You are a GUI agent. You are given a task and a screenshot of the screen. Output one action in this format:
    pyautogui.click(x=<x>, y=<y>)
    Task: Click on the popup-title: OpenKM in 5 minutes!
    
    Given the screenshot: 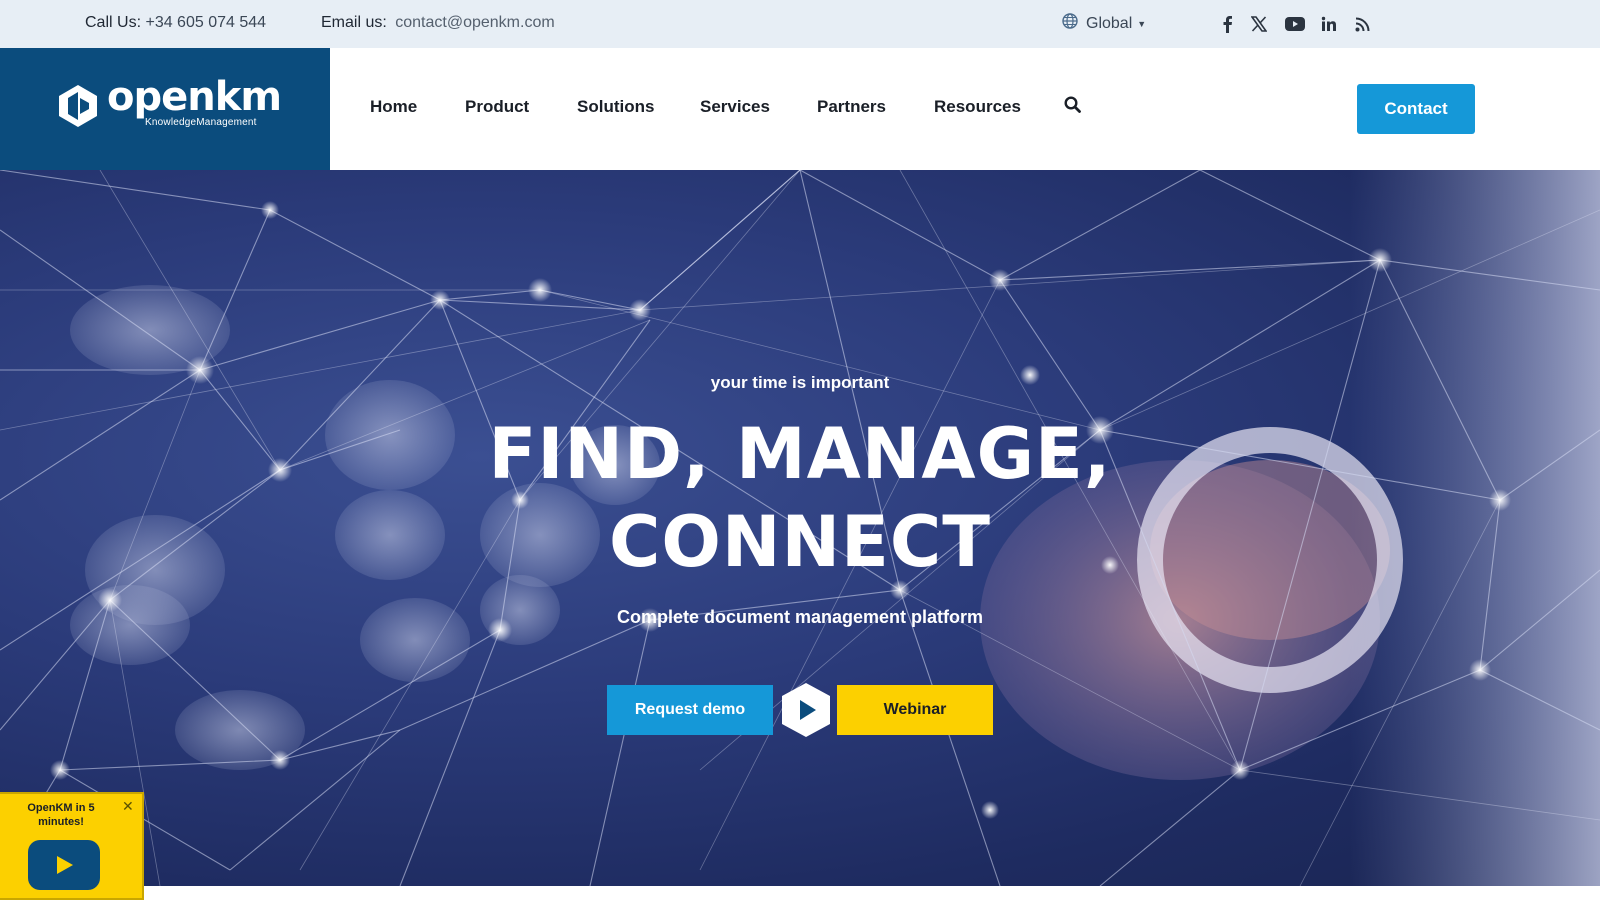 What is the action you would take?
    pyautogui.click(x=61, y=815)
    